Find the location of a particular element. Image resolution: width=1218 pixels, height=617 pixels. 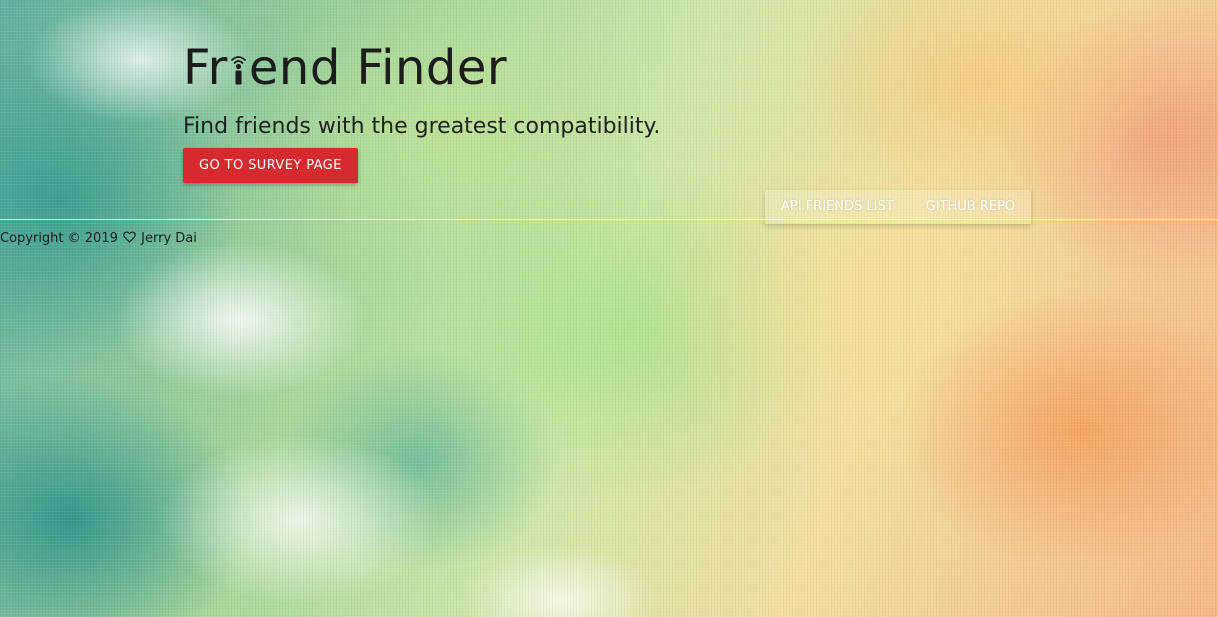

copyright-author: Jerry Dai is located at coordinates (169, 238).